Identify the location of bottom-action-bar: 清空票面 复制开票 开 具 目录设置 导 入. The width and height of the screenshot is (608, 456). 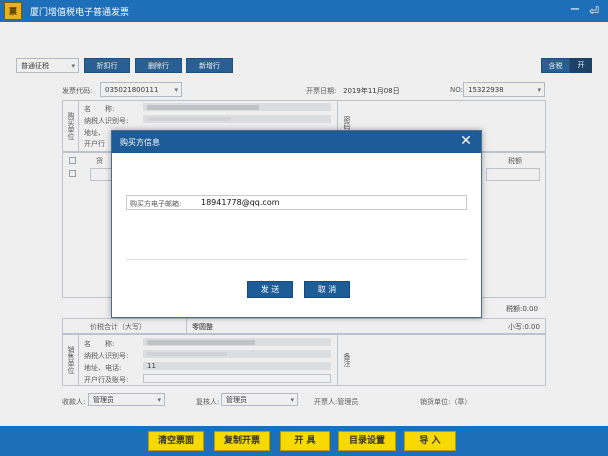
(304, 441).